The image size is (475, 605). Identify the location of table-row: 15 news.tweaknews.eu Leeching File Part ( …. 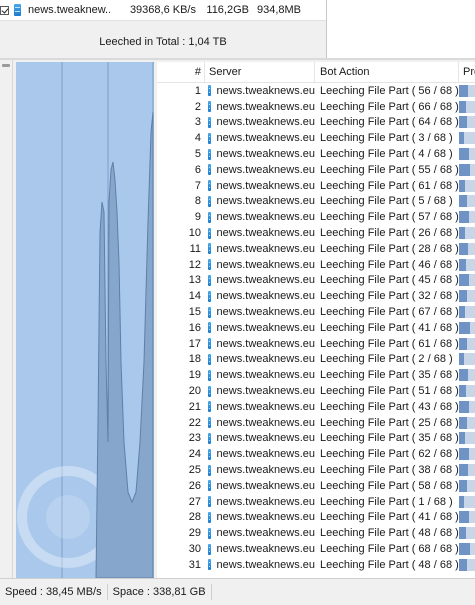
(316, 312).